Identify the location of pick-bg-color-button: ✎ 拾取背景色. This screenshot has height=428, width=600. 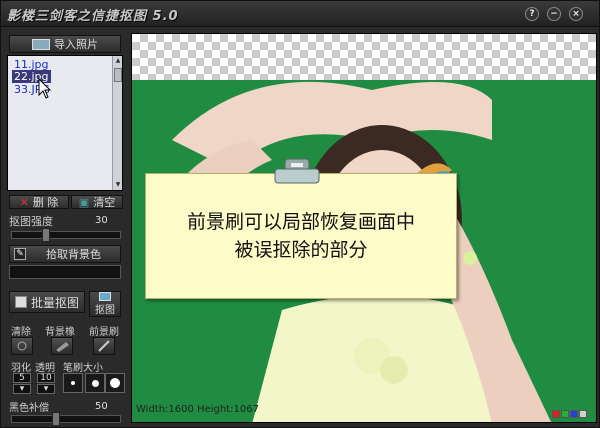
(65, 254).